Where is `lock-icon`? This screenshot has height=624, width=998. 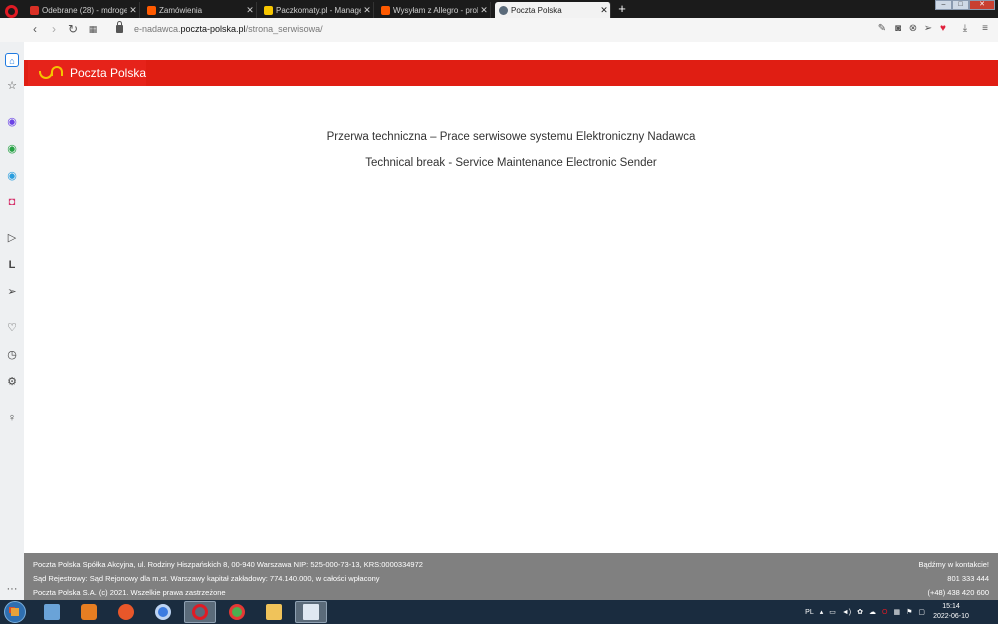 lock-icon is located at coordinates (119, 27).